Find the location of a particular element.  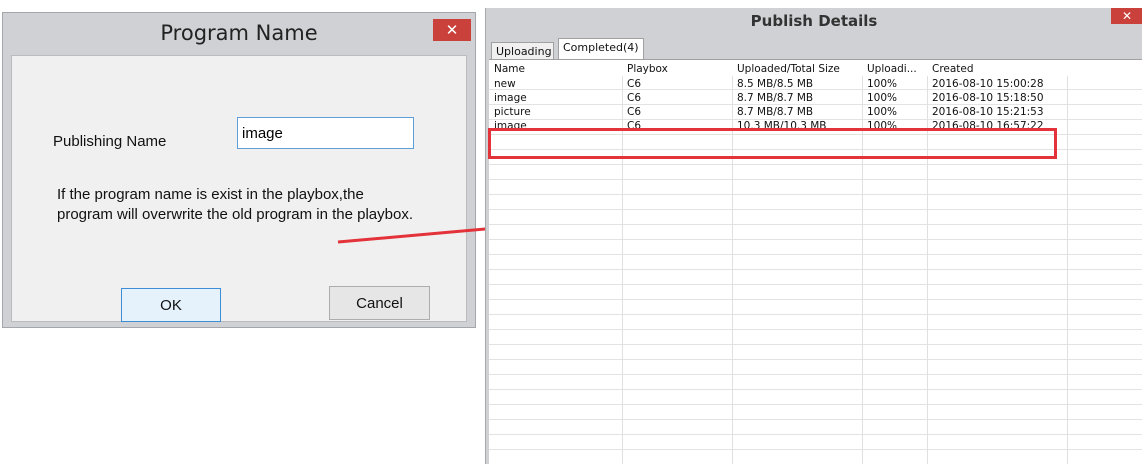

item-created: 2016-08-10 15:18:50 is located at coordinates (988, 98).